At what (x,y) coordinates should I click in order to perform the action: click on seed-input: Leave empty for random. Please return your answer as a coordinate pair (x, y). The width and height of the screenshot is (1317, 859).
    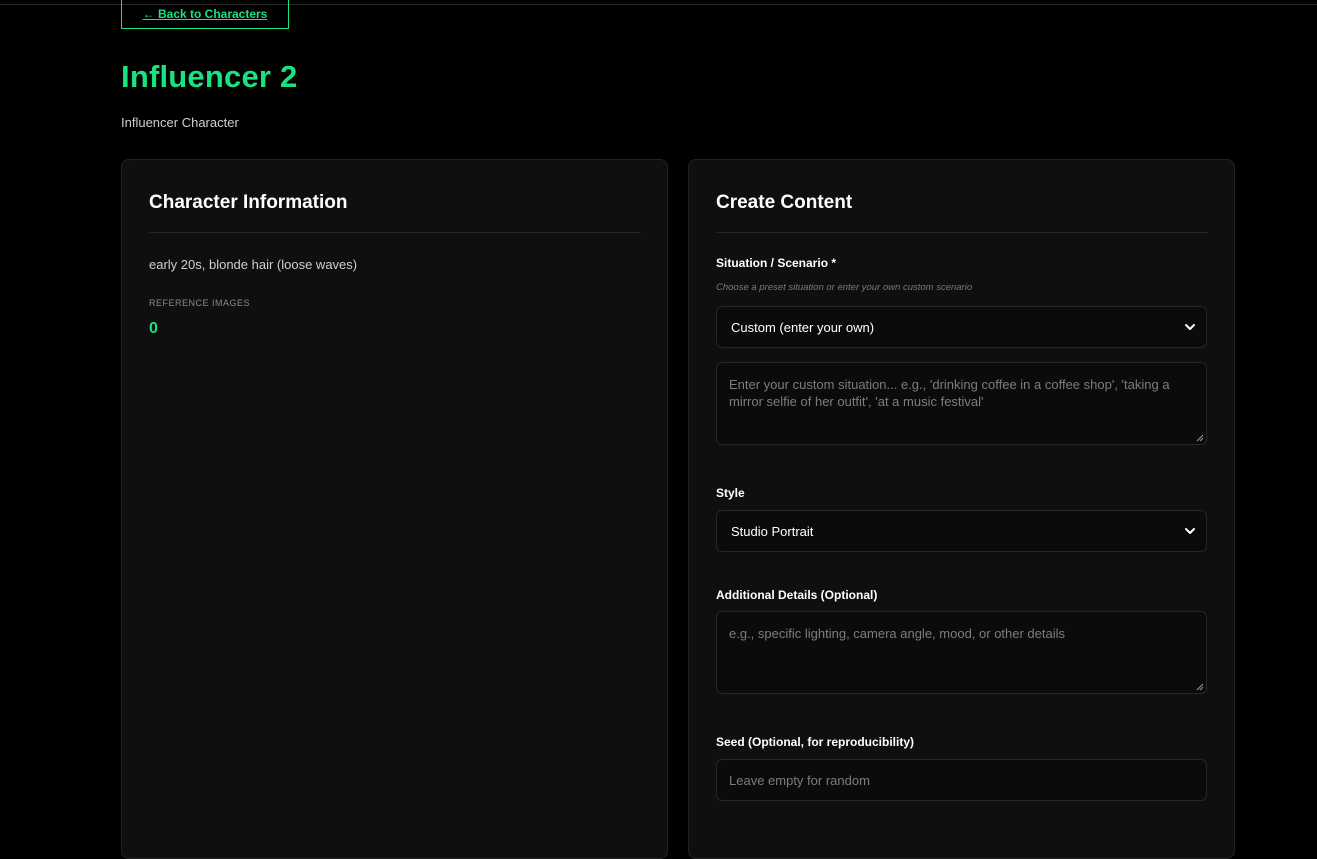
    Looking at the image, I should click on (961, 780).